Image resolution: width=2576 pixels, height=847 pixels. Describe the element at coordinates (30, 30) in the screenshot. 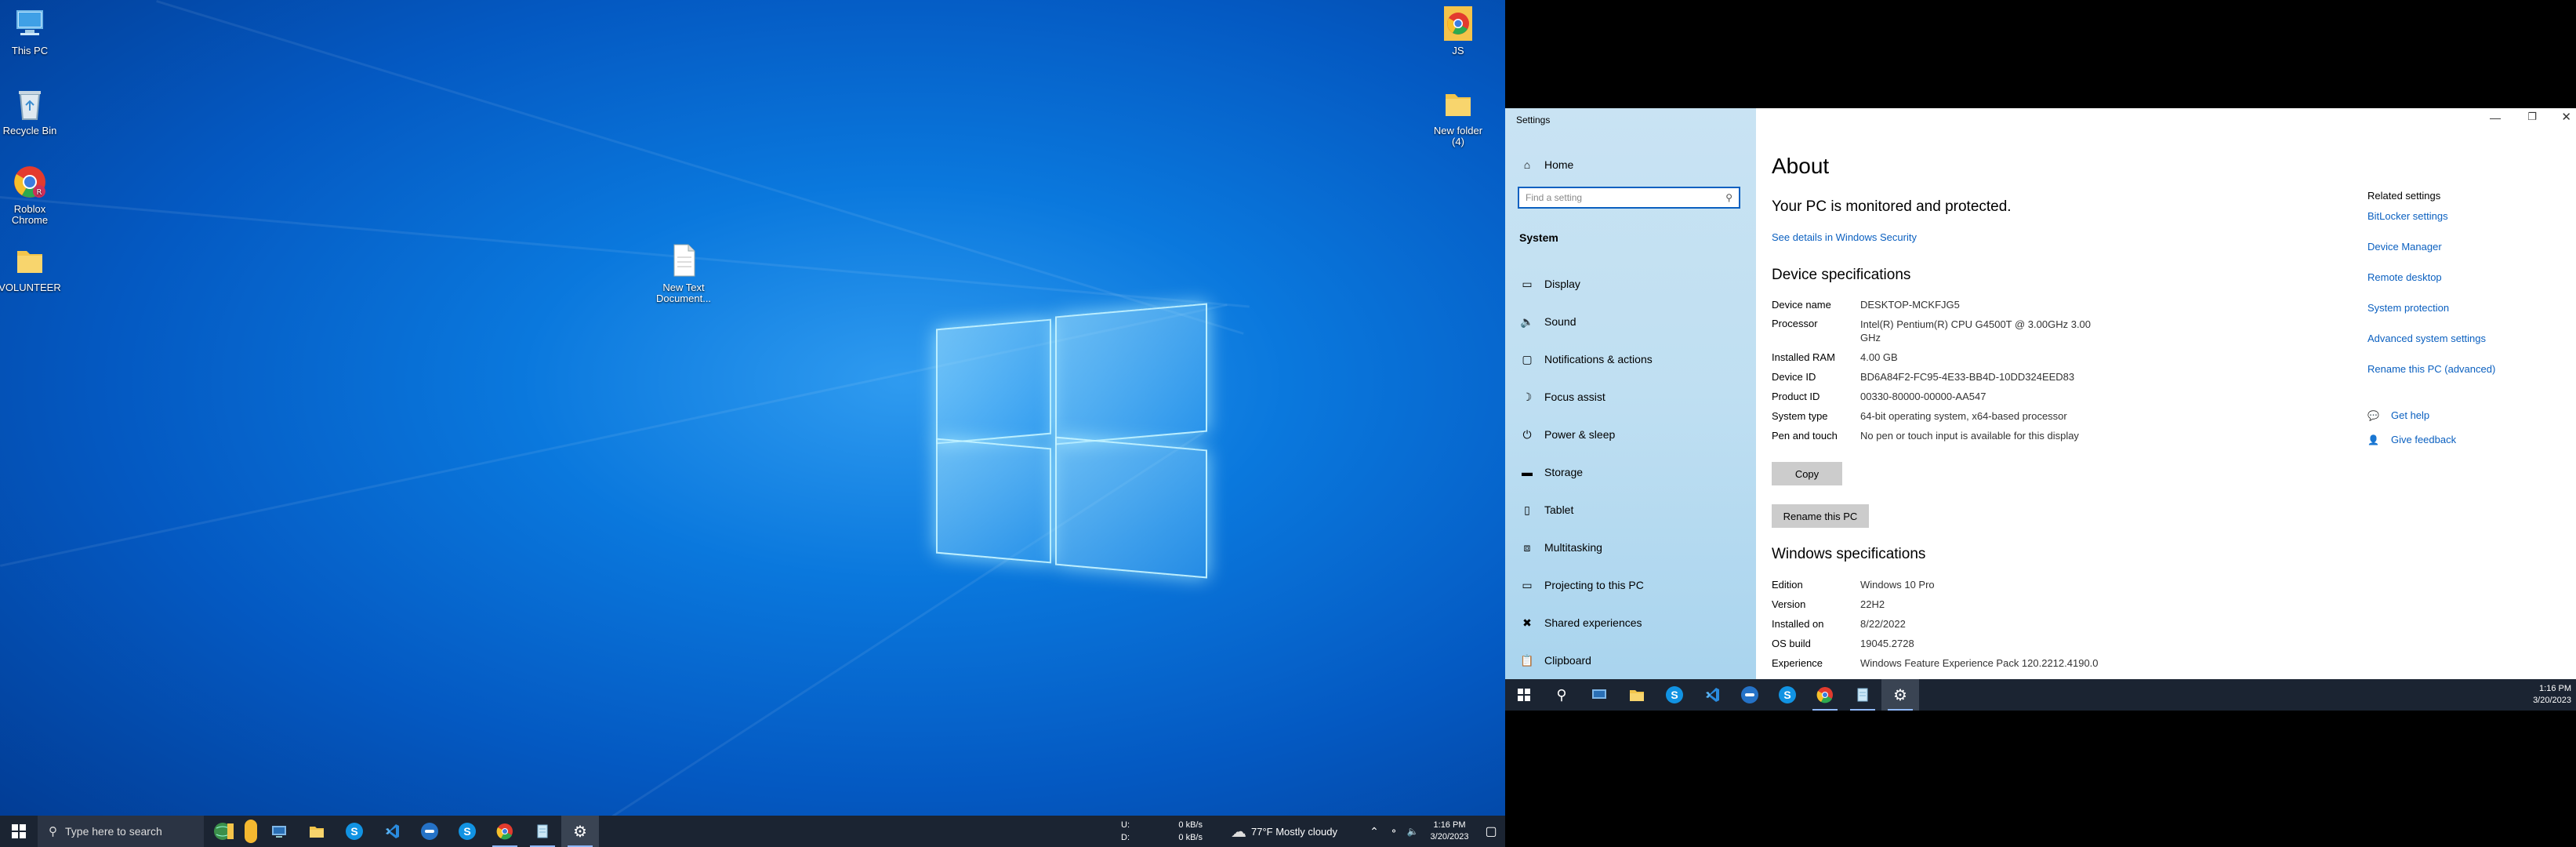

I see `desktop-icon-this-pc: This PC` at that location.